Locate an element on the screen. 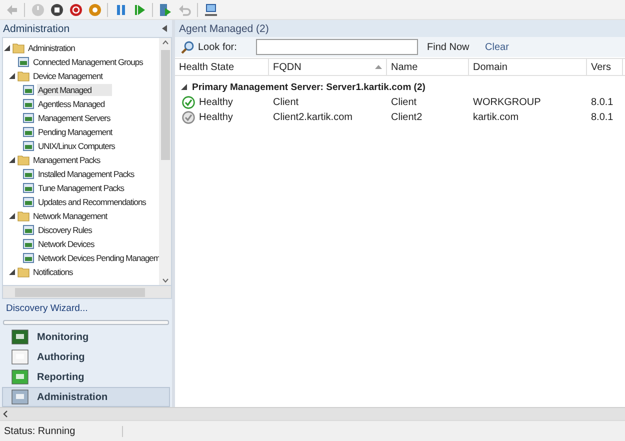  tree-item: Management Packs is located at coordinates (67, 160).